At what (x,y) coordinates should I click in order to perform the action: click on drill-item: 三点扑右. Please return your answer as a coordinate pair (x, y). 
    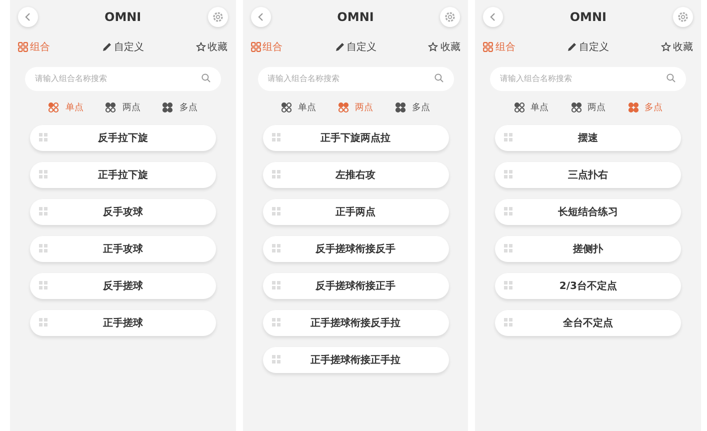
    Looking at the image, I should click on (588, 175).